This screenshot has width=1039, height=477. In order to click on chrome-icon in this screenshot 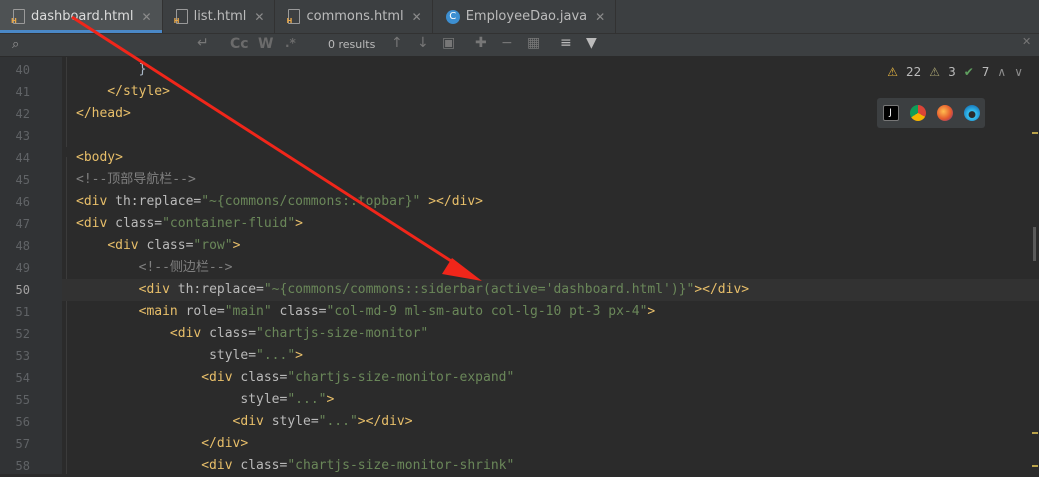, I will do `click(917, 113)`.